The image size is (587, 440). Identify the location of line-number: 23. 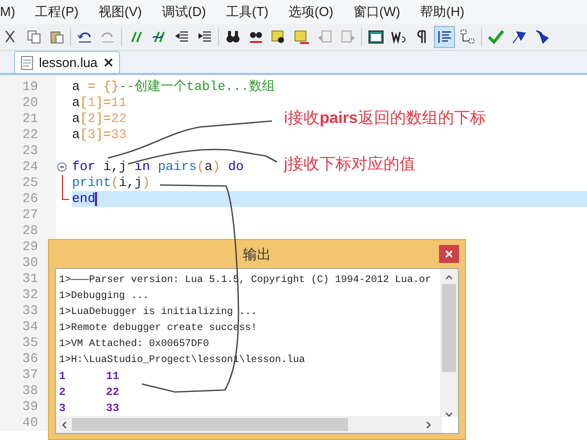
(29, 151).